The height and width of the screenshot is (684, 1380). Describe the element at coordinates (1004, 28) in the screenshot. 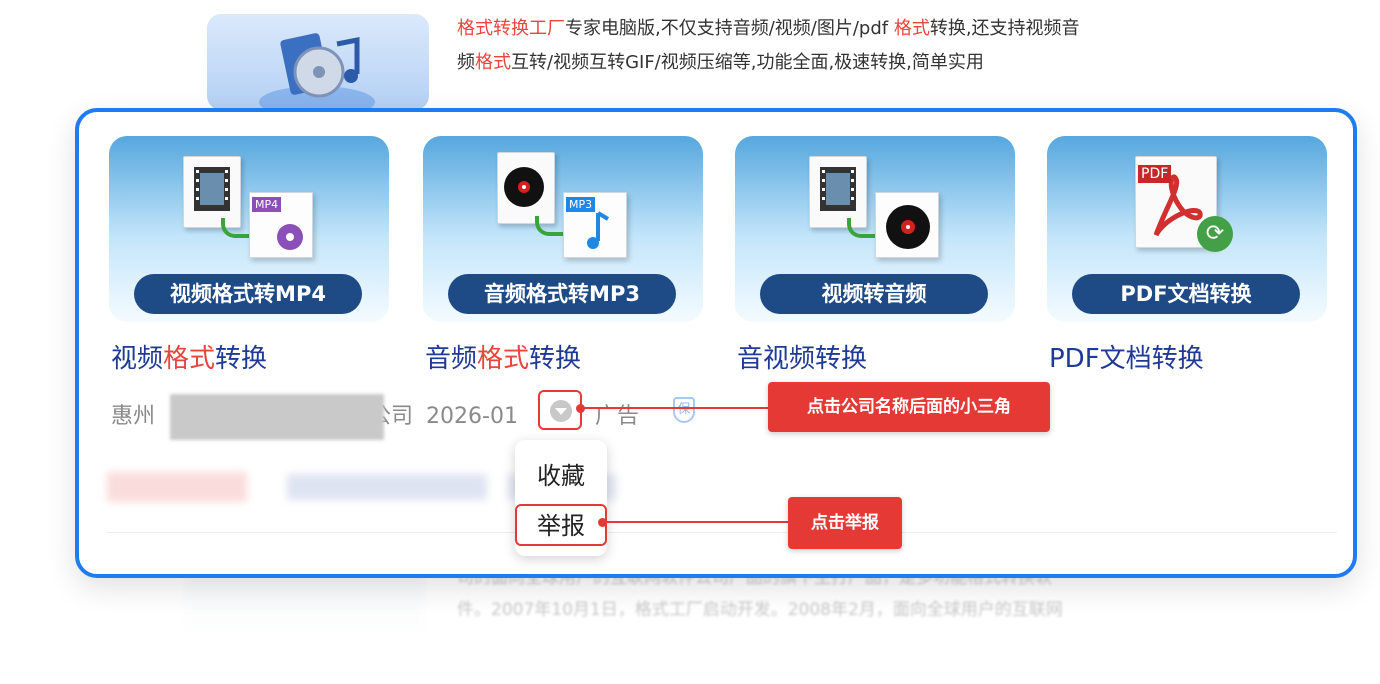

I see `description-text: 转换,还支持视频音` at that location.